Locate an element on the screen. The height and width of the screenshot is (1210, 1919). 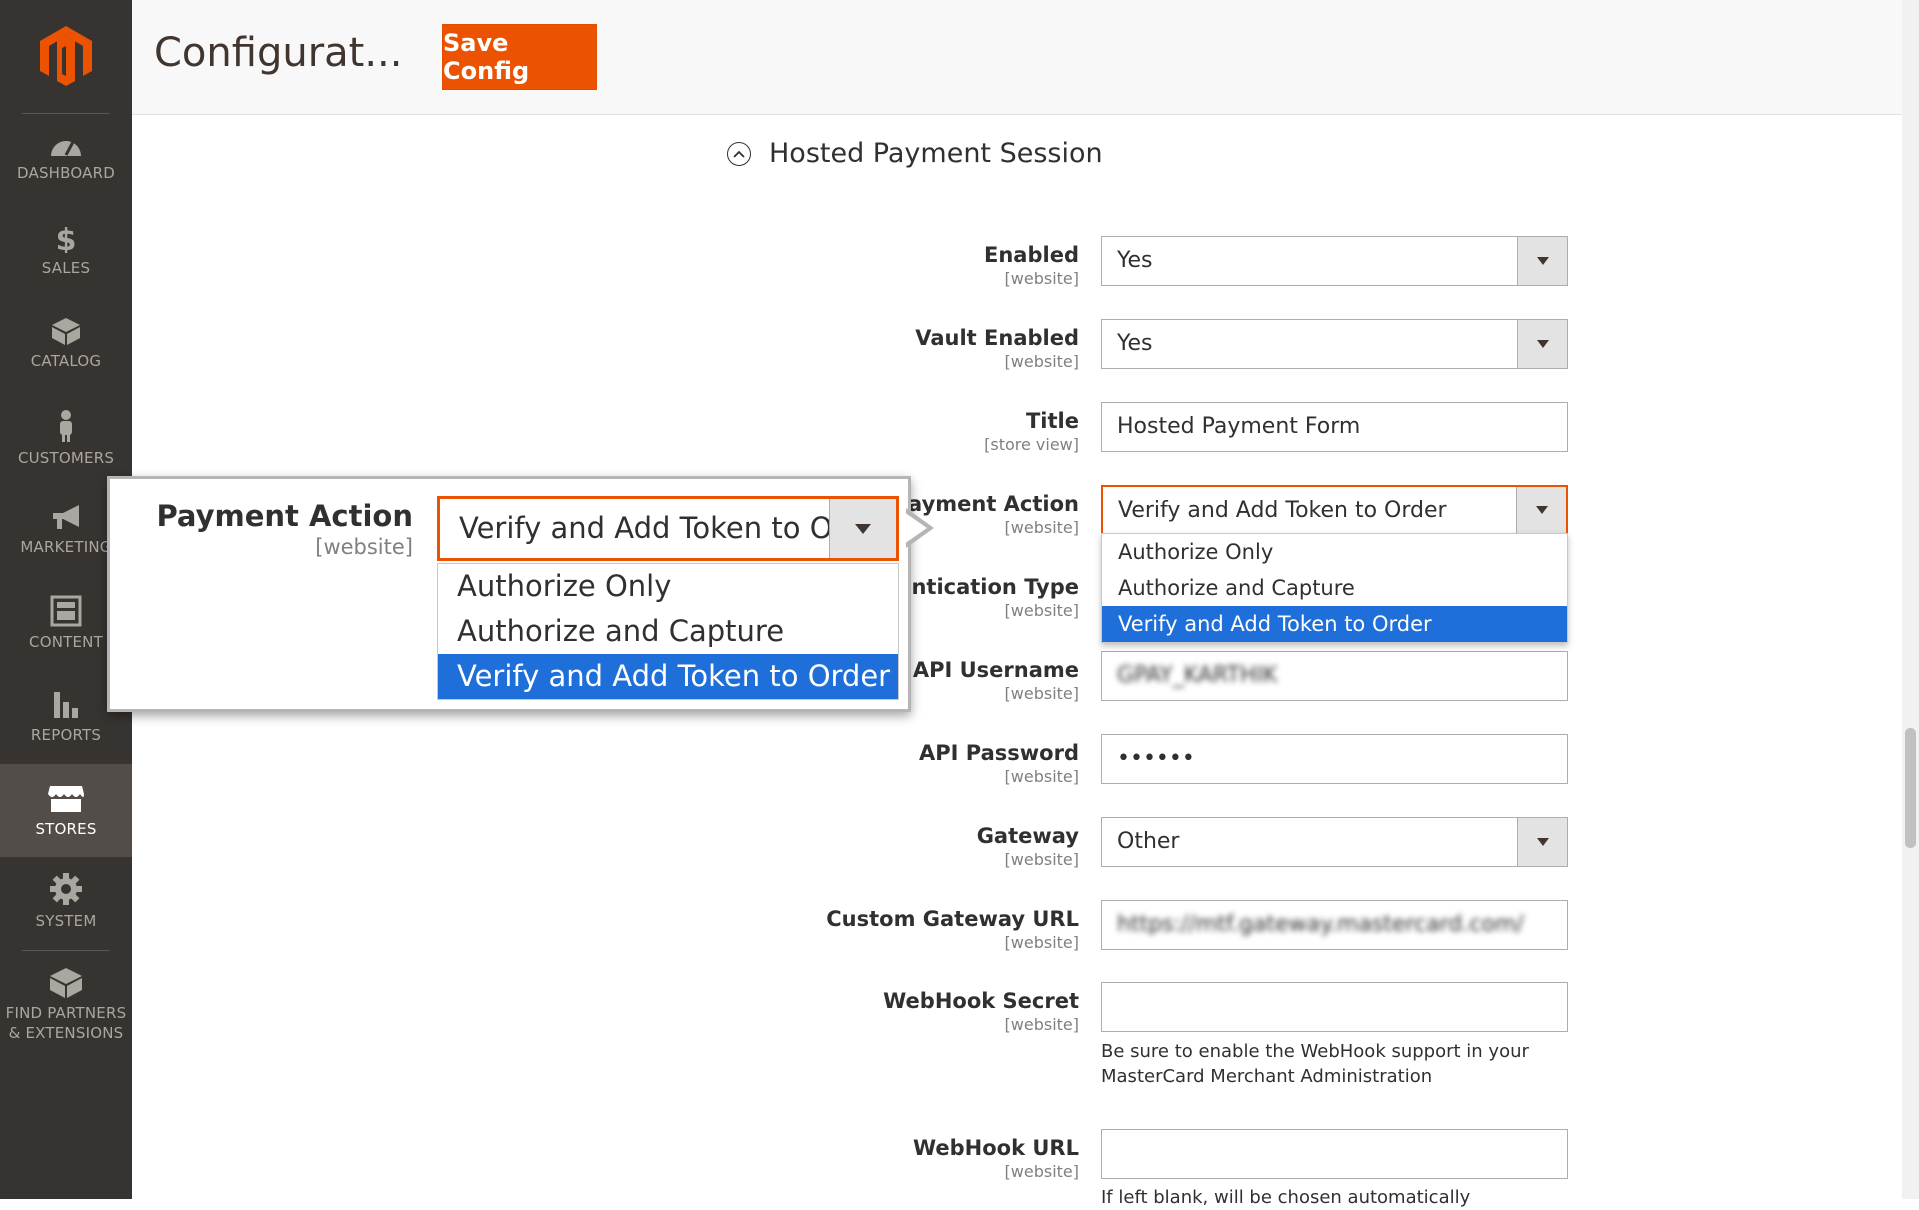
field-label: Custom Gateway URL is located at coordinates (952, 919).